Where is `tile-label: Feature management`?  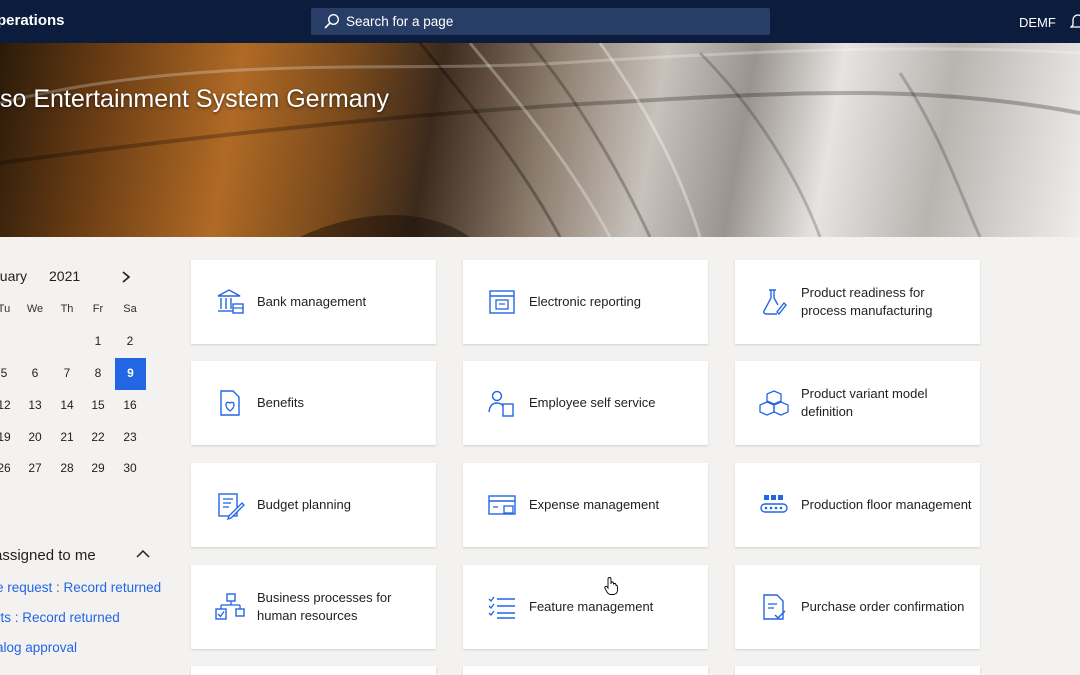
tile-label: Feature management is located at coordinates (591, 606).